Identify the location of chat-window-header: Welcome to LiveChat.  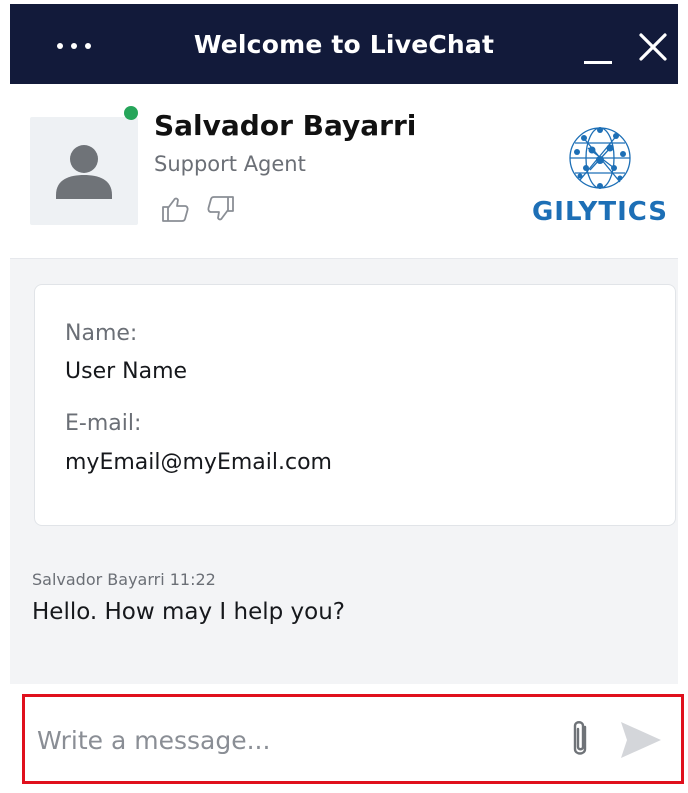
(344, 44).